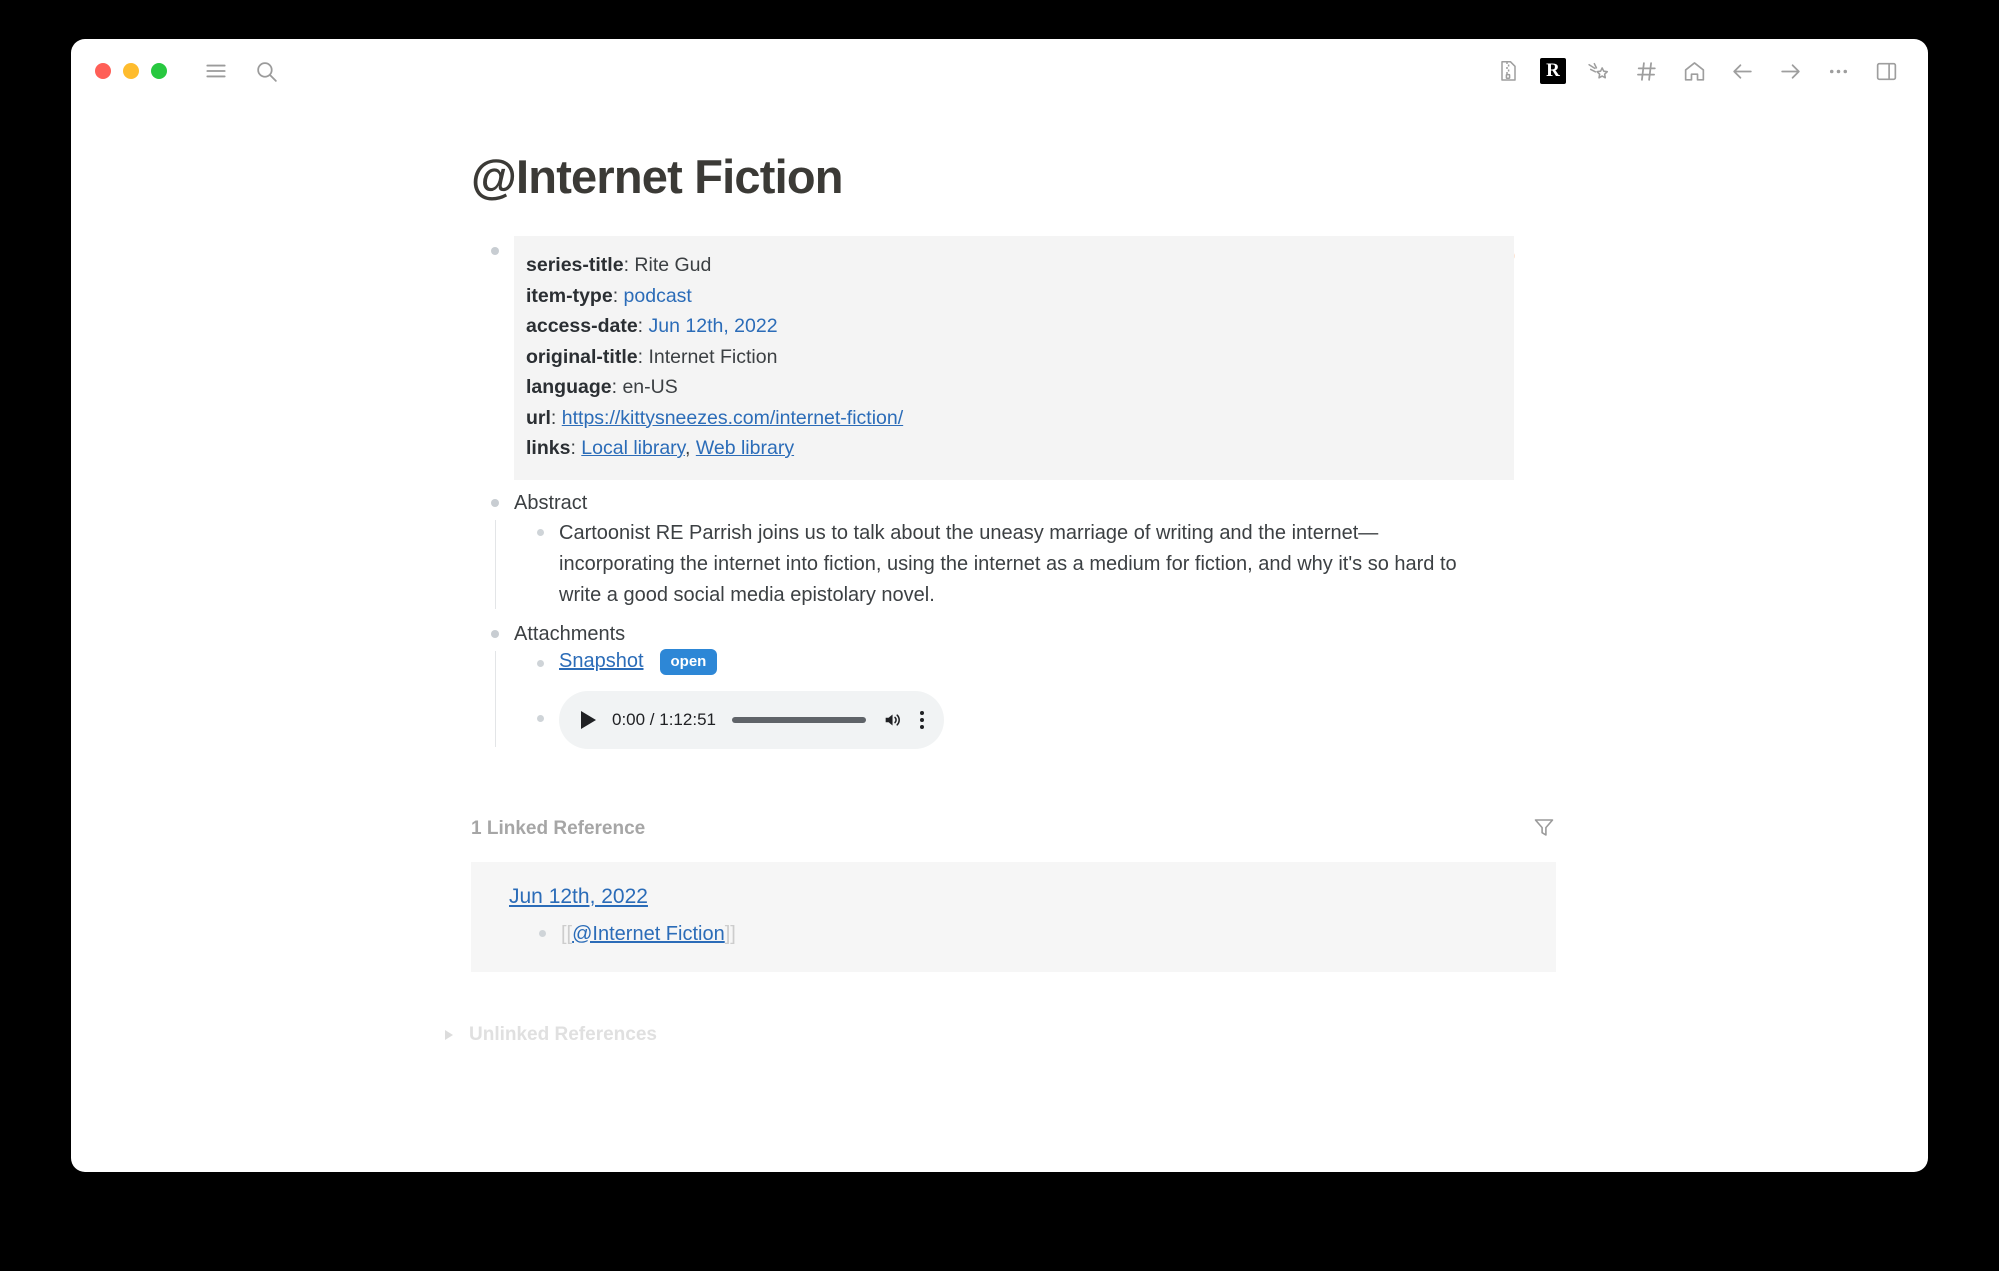 This screenshot has width=1999, height=1271. Describe the element at coordinates (1838, 71) in the screenshot. I see `more-options-icon` at that location.